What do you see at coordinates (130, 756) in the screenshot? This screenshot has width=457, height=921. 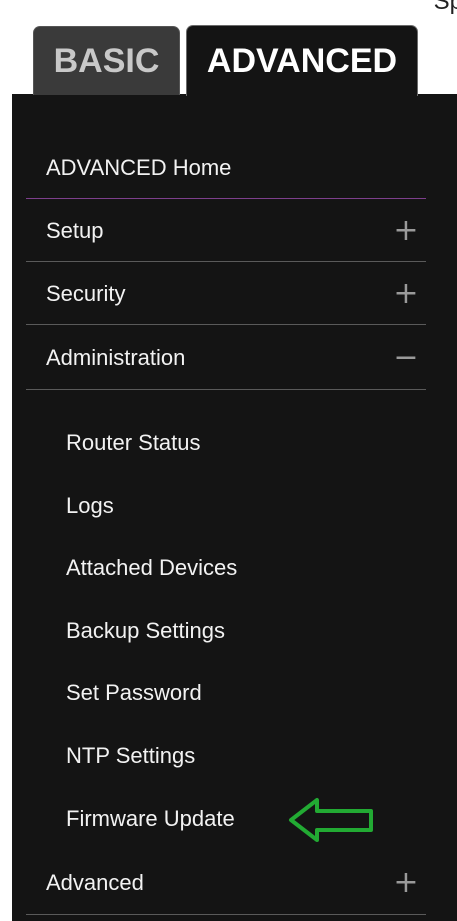 I see `submenu-item-ntp-settings: NTP Settings` at bounding box center [130, 756].